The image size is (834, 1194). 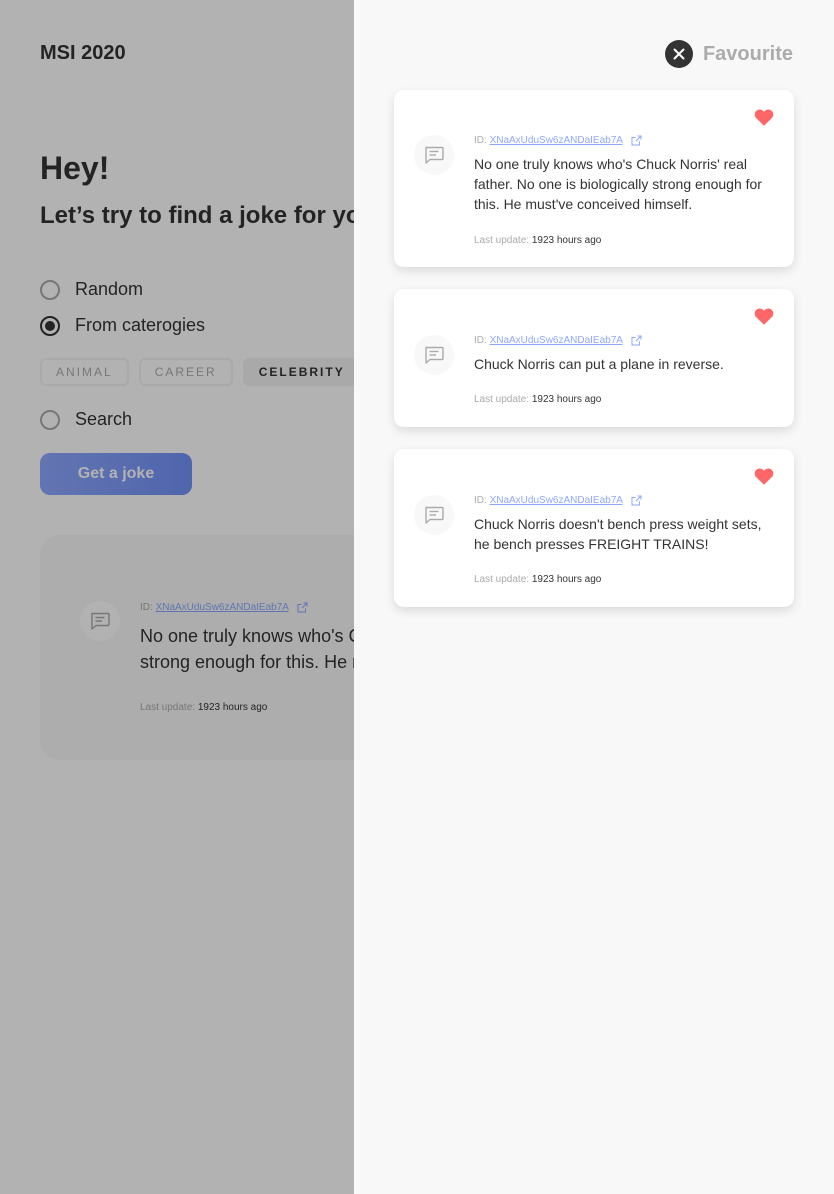 I want to click on joke-text: Chuck Norris can put a plane in reverse., so click(x=599, y=364).